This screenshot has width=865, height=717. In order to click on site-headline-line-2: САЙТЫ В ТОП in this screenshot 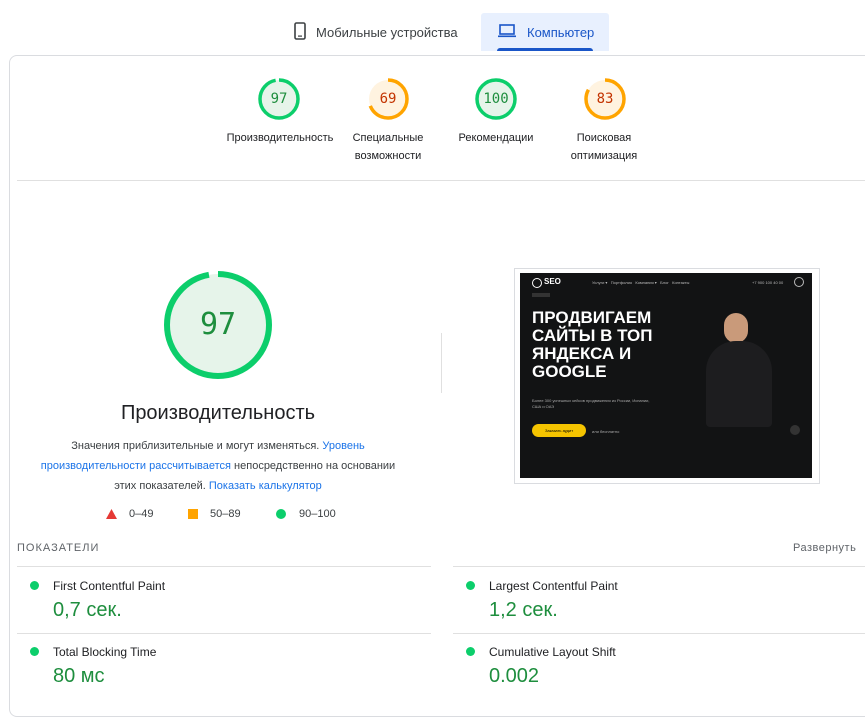, I will do `click(592, 335)`.